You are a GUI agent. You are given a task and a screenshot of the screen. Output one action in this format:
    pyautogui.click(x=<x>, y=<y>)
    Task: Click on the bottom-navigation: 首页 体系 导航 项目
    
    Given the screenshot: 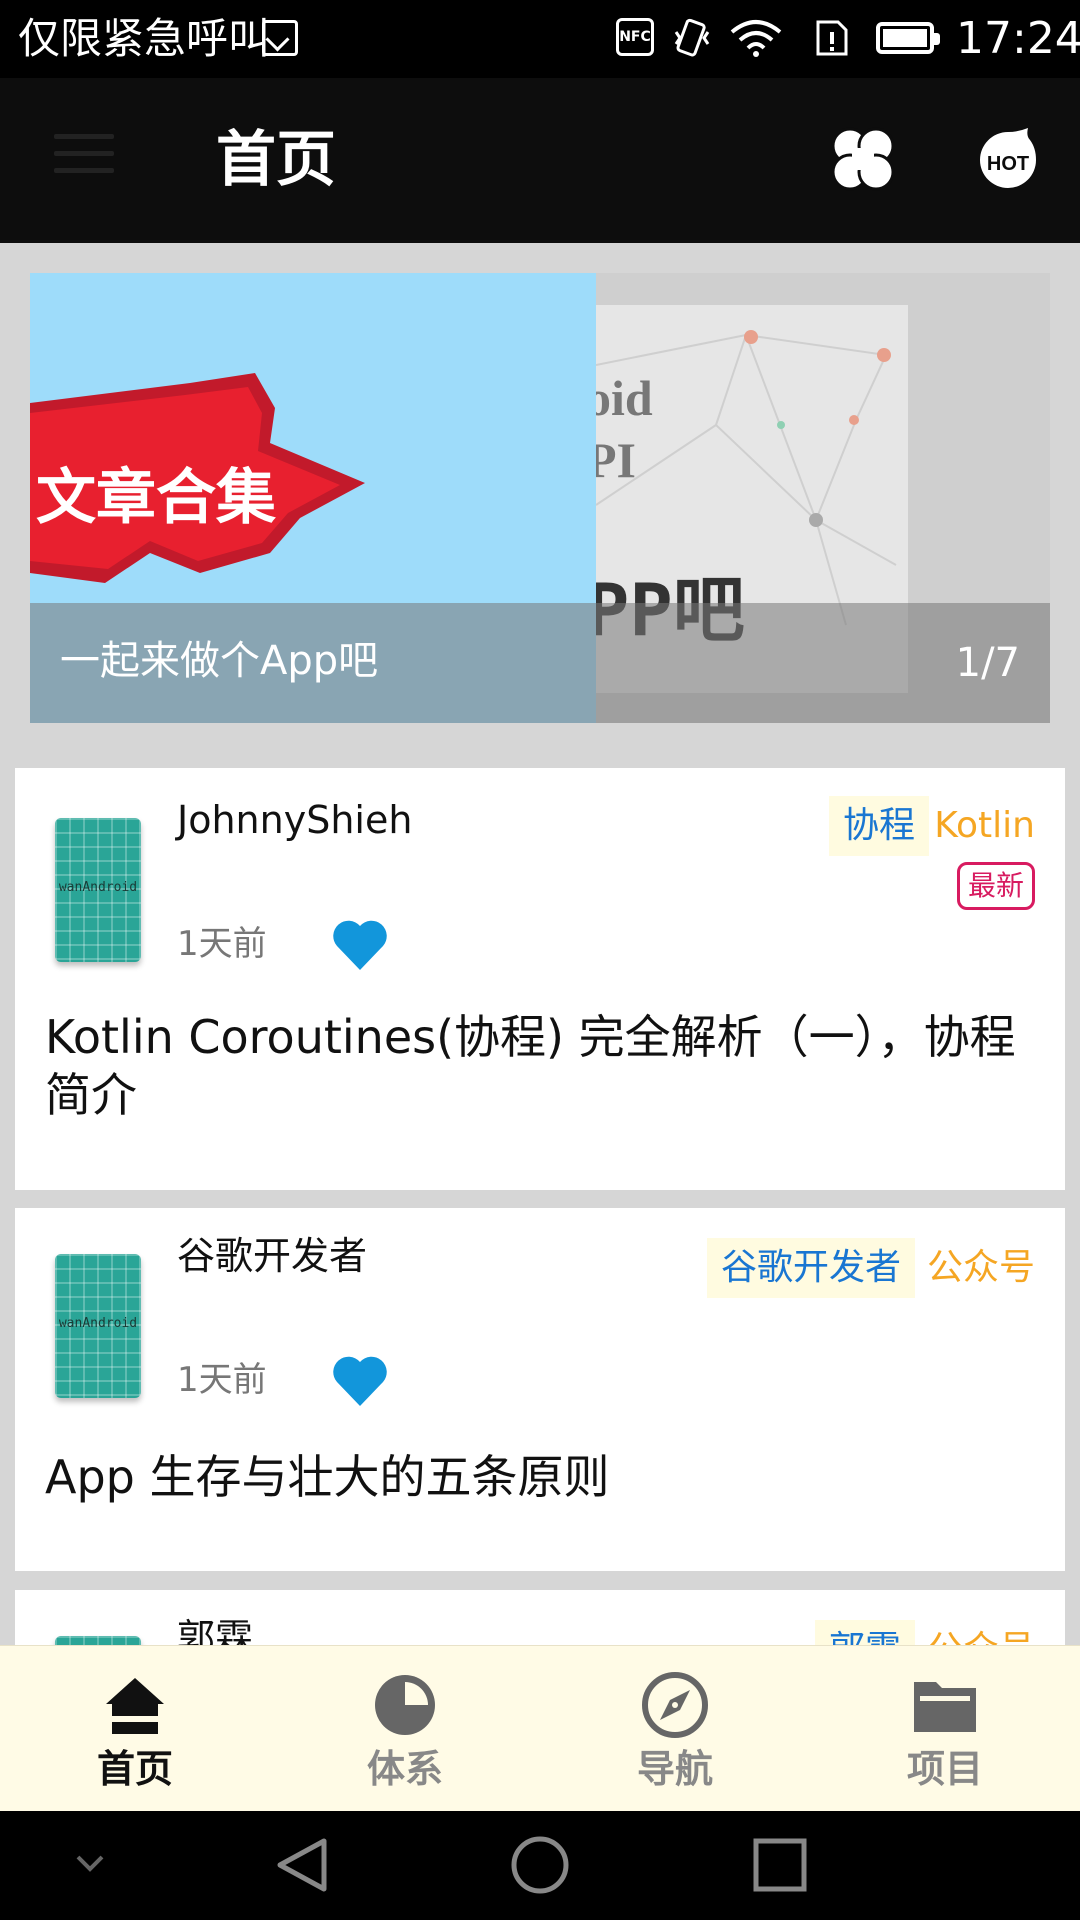 What is the action you would take?
    pyautogui.click(x=540, y=1728)
    